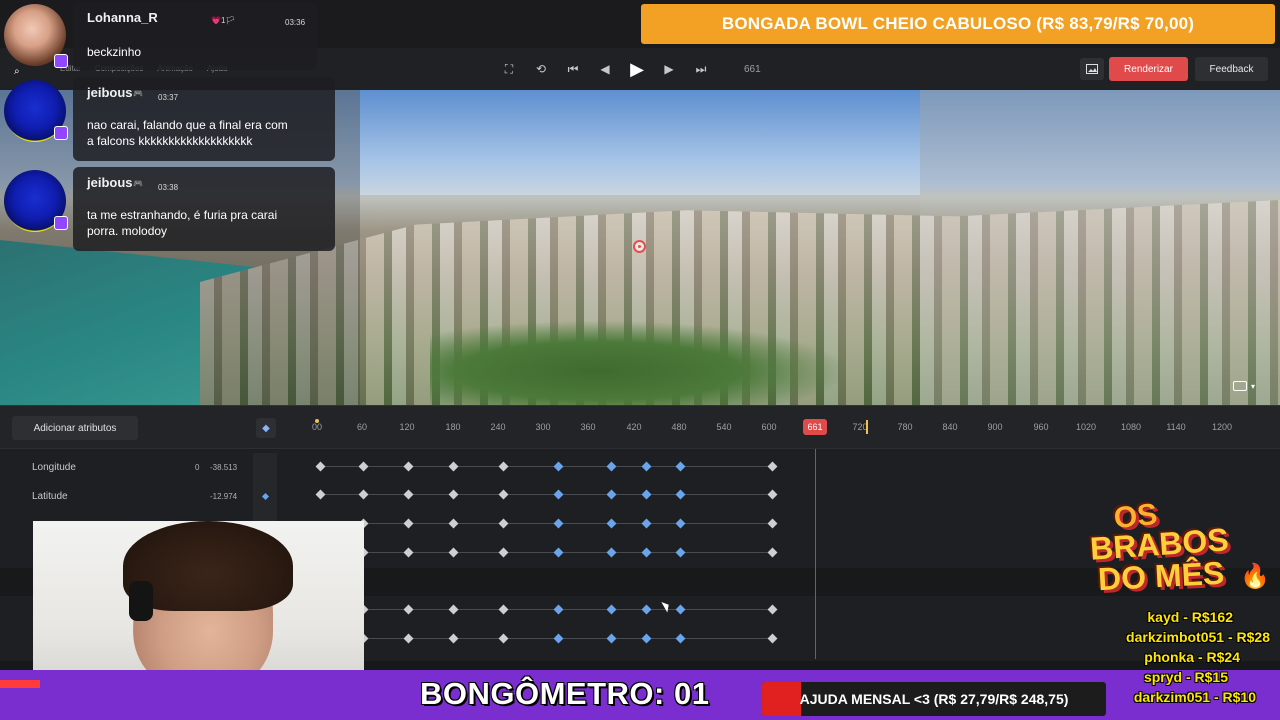 This screenshot has height=720, width=1280. What do you see at coordinates (640, 142) in the screenshot?
I see `render-frame-sky` at bounding box center [640, 142].